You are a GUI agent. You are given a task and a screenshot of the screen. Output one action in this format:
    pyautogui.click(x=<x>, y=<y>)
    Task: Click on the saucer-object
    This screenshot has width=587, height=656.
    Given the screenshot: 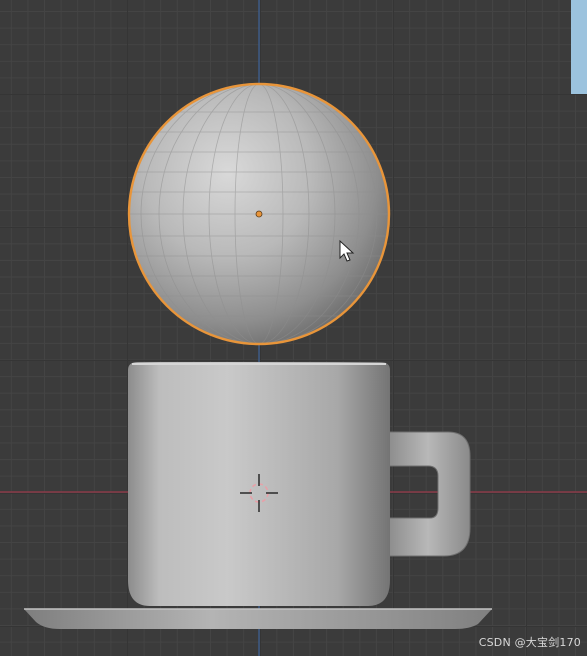 What is the action you would take?
    pyautogui.click(x=258, y=618)
    